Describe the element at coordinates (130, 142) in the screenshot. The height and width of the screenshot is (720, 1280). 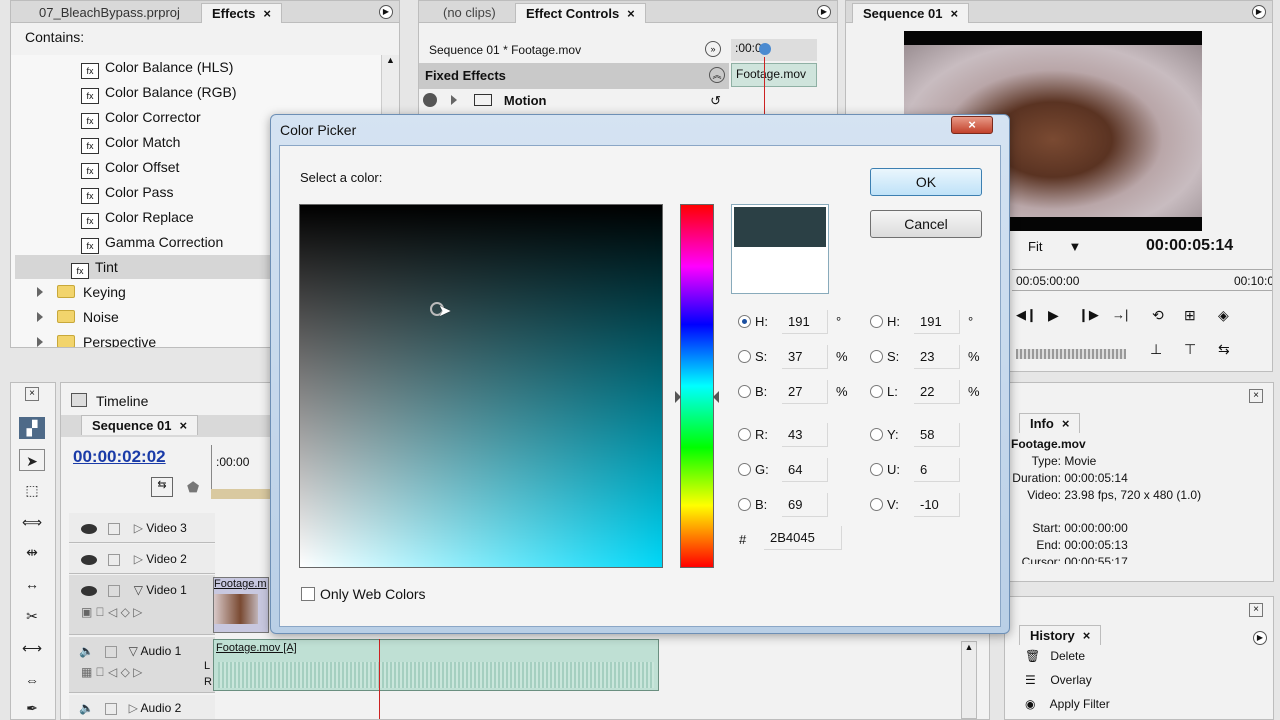
I see `effect-item: fx Color Match` at that location.